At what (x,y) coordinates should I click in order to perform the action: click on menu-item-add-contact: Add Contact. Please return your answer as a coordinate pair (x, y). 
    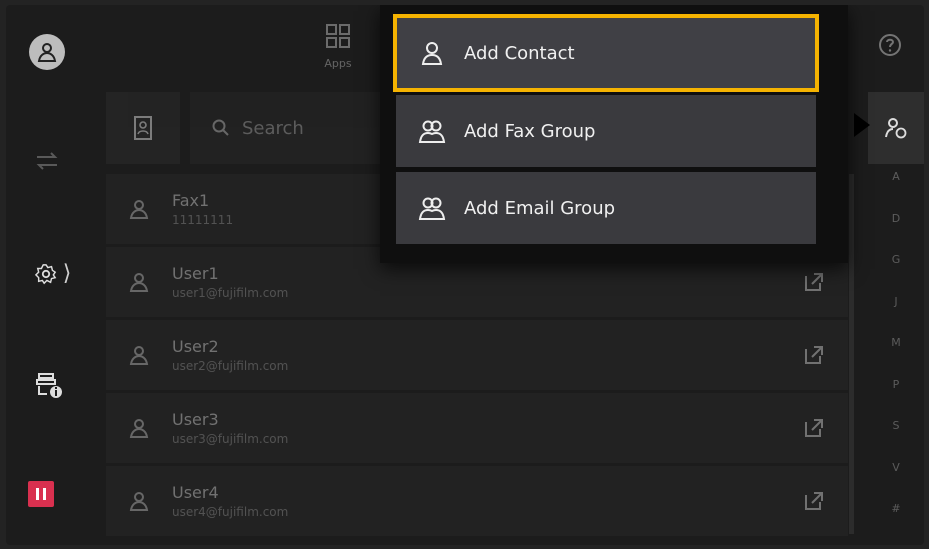
    Looking at the image, I should click on (606, 53).